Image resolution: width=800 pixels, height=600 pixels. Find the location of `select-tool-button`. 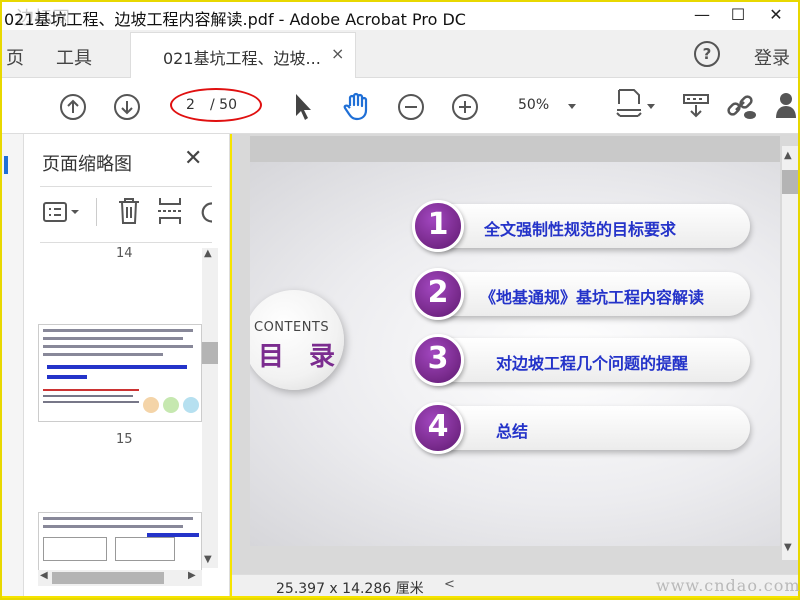

select-tool-button is located at coordinates (303, 109).